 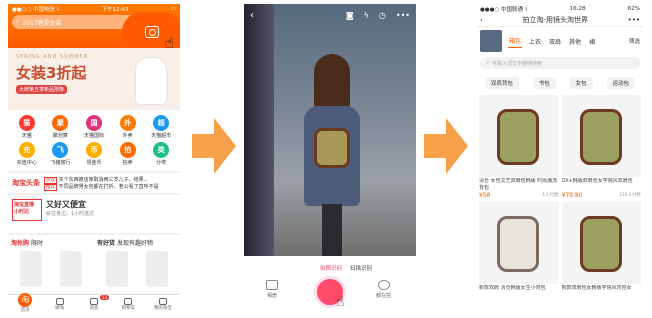 What do you see at coordinates (137, 263) in the screenshot?
I see `good-stuff-card: 有好货 发现有趣好物` at bounding box center [137, 263].